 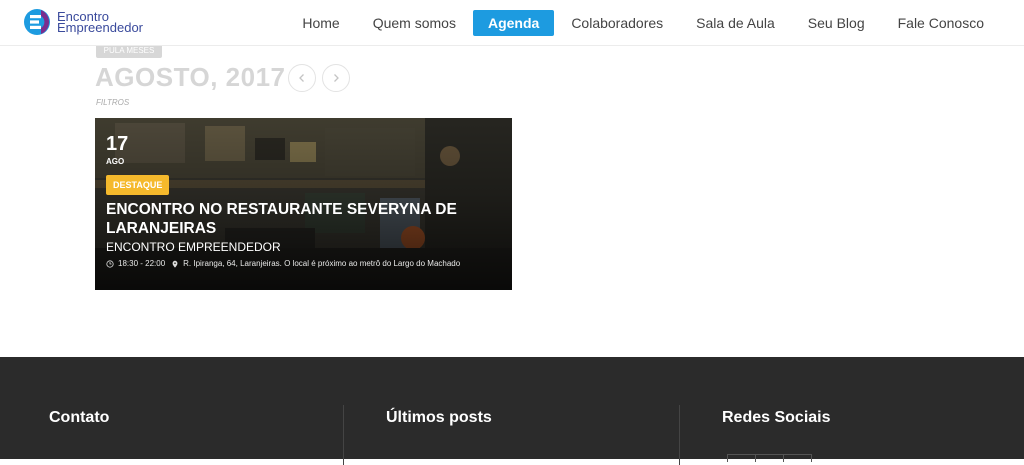 I want to click on next-month-button, so click(x=336, y=78).